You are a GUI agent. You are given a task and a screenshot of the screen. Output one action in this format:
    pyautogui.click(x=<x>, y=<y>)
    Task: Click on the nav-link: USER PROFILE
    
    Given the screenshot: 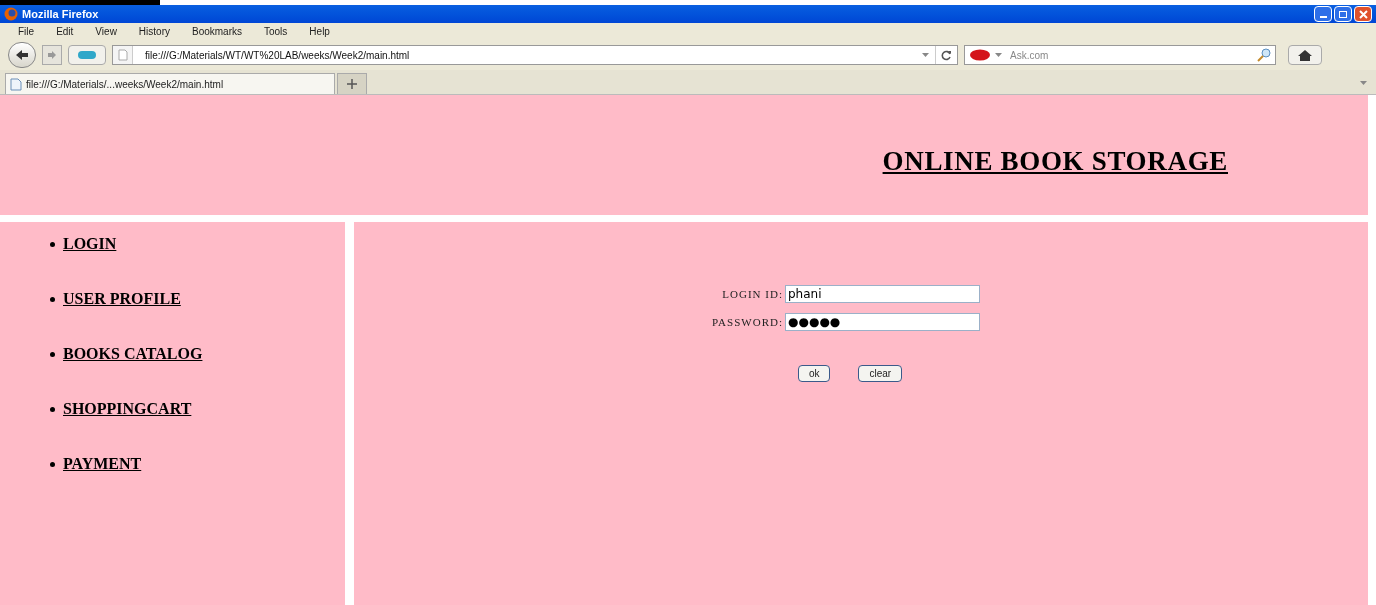 What is the action you would take?
    pyautogui.click(x=122, y=299)
    